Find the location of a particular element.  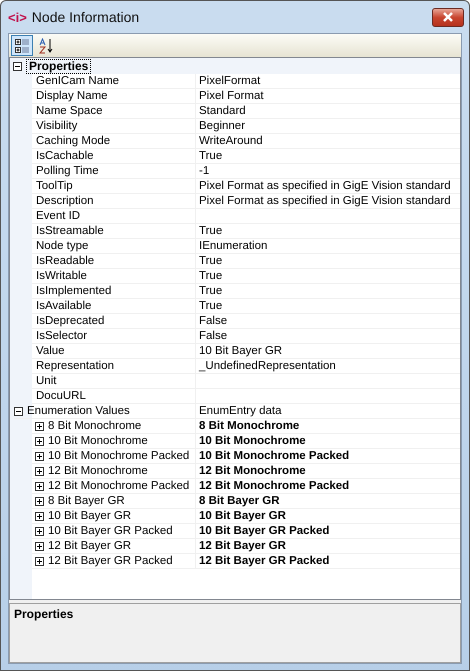

property-name: Event ID is located at coordinates (58, 216).